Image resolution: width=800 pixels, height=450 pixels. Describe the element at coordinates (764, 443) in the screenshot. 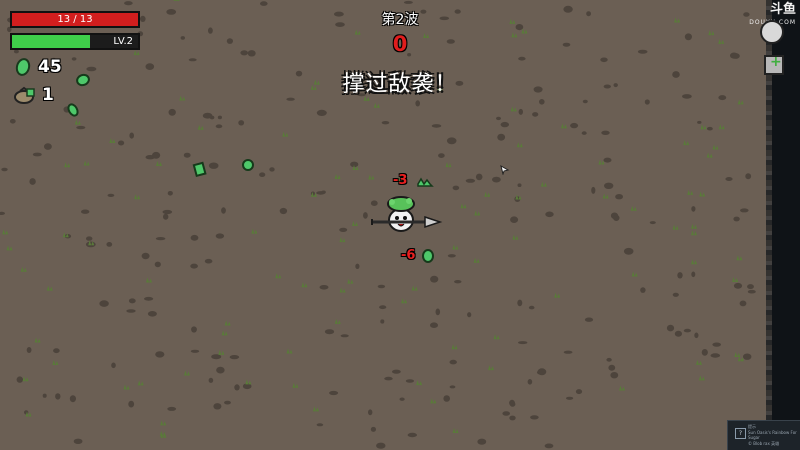

I see `toast-footer: © Blob rax 英雄` at that location.